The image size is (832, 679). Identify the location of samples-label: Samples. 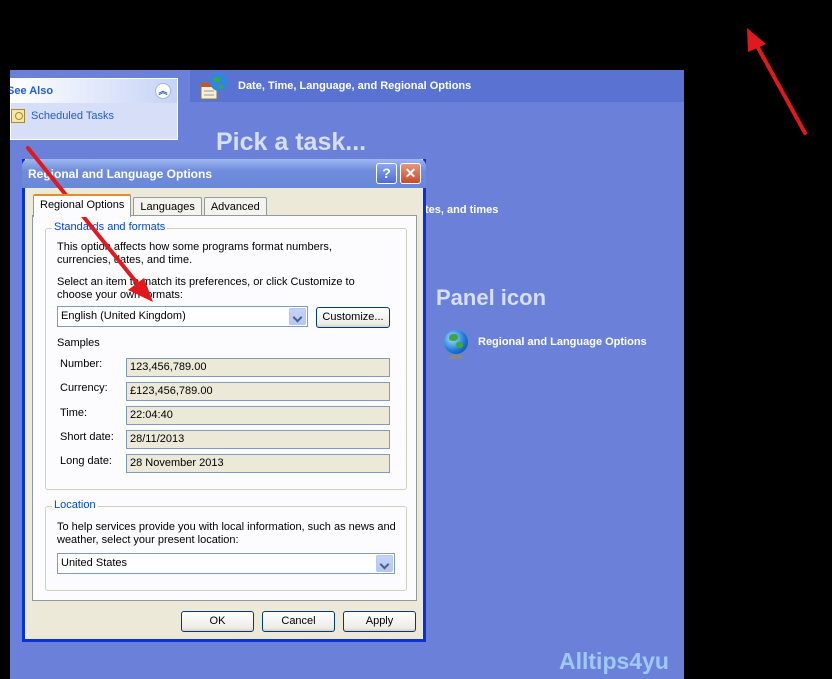
(78, 343).